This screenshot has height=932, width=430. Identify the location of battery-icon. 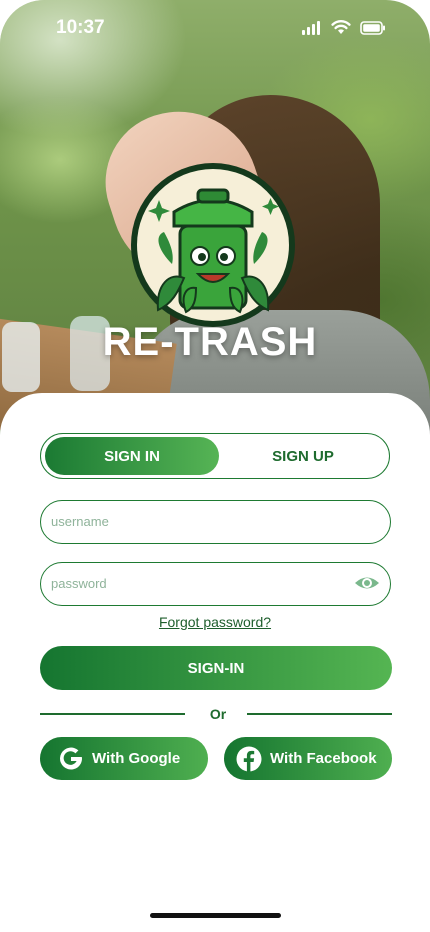
(372, 28).